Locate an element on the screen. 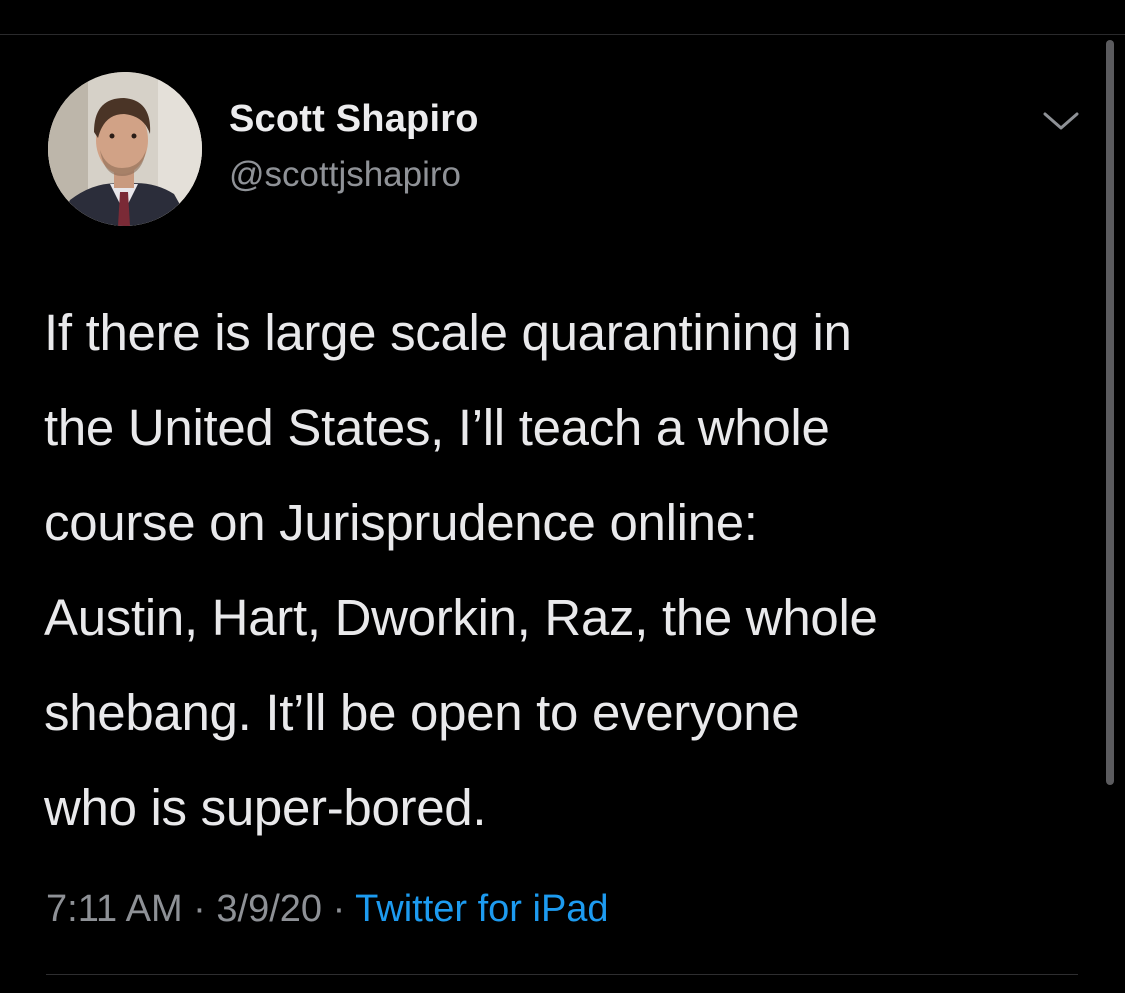  avatar-photo-icon is located at coordinates (125, 149).